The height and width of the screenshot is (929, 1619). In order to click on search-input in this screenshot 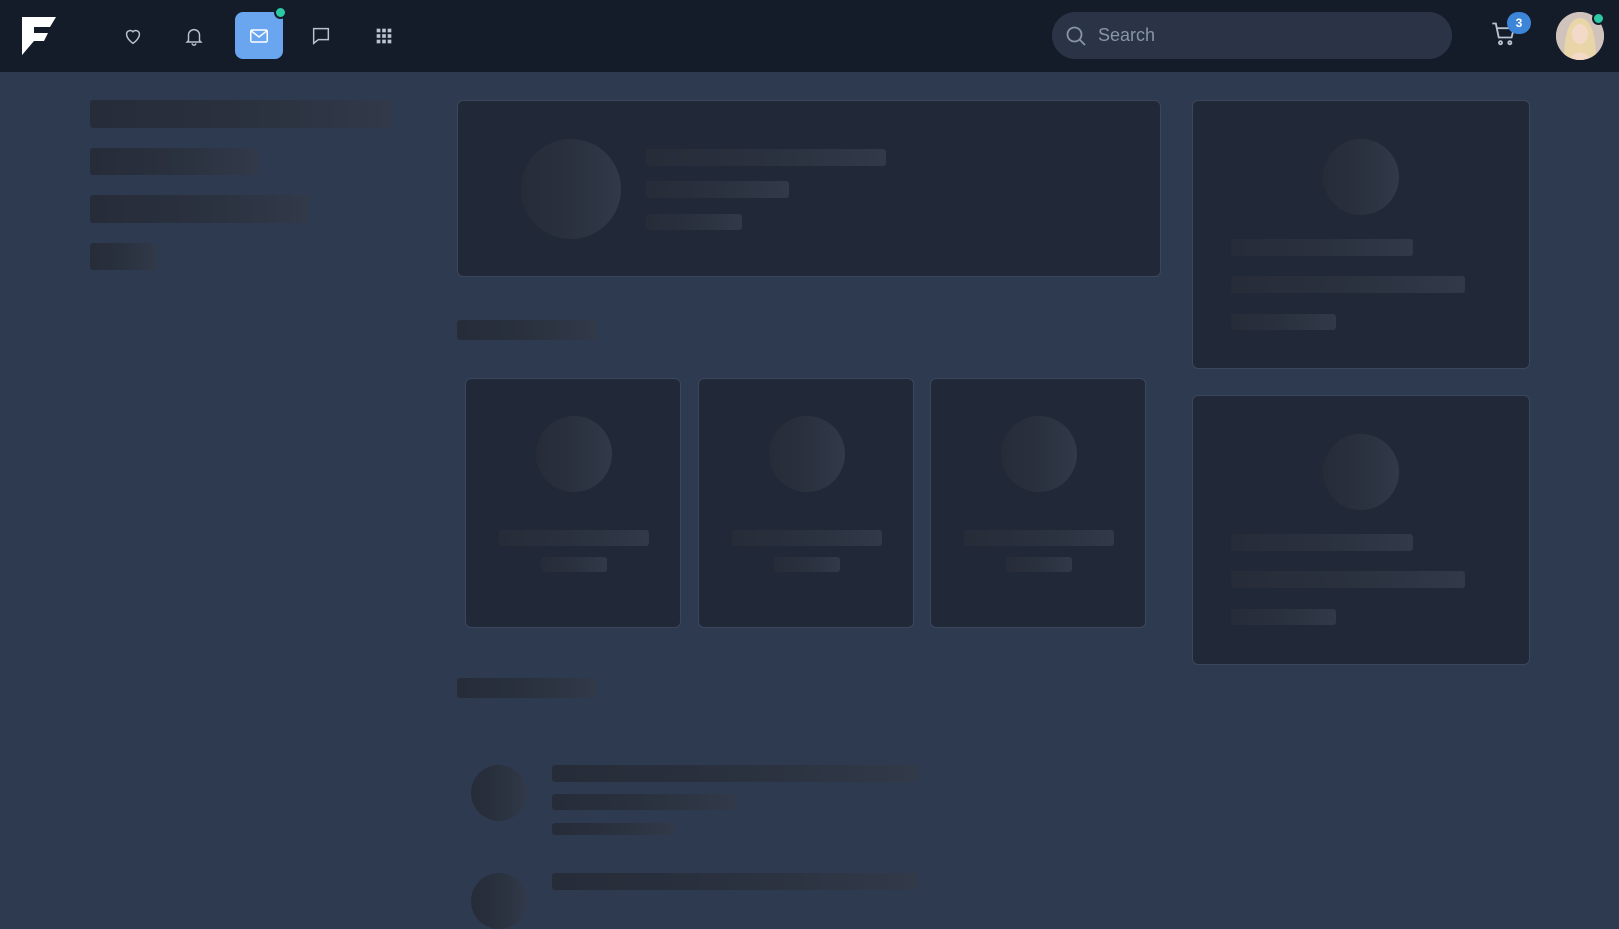, I will do `click(1263, 35)`.